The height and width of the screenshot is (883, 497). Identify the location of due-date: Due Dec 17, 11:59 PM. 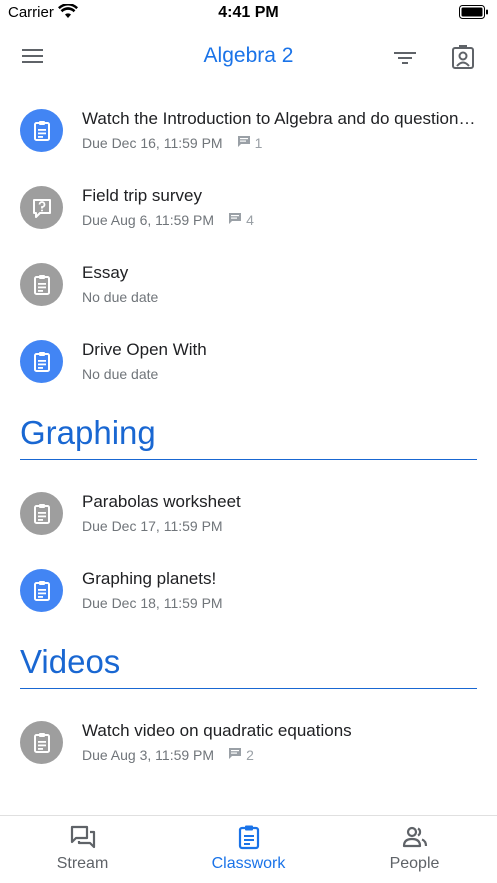
(152, 526).